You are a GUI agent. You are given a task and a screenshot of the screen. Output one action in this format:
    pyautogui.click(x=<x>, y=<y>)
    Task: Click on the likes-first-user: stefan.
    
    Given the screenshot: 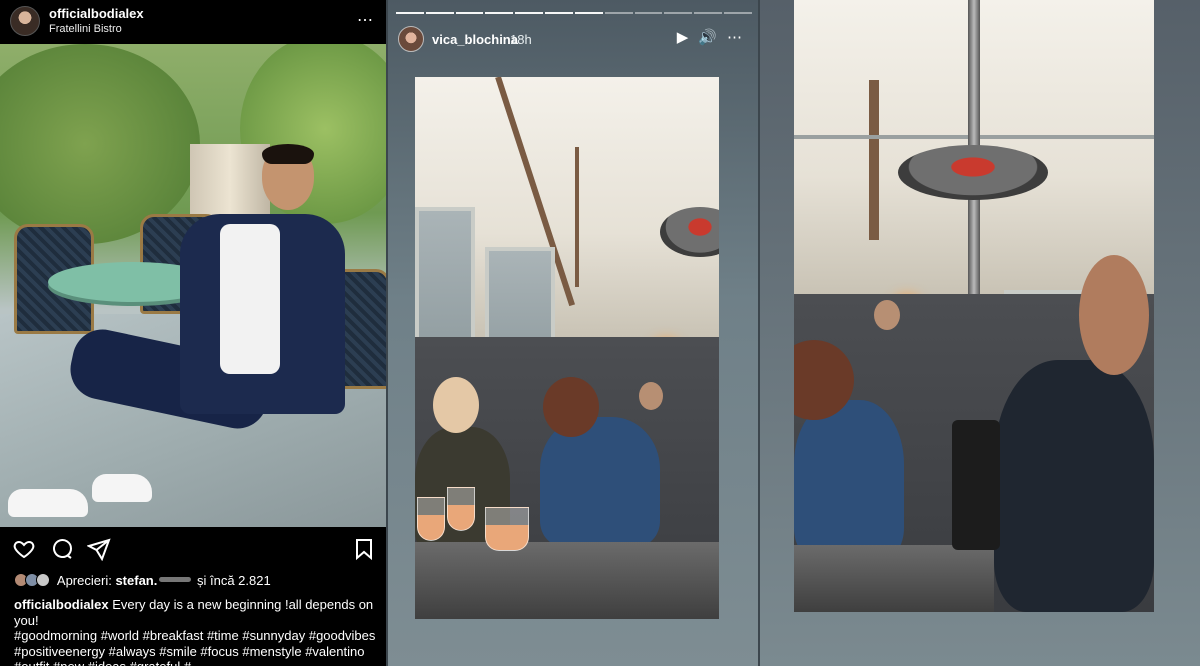 What is the action you would take?
    pyautogui.click(x=136, y=580)
    